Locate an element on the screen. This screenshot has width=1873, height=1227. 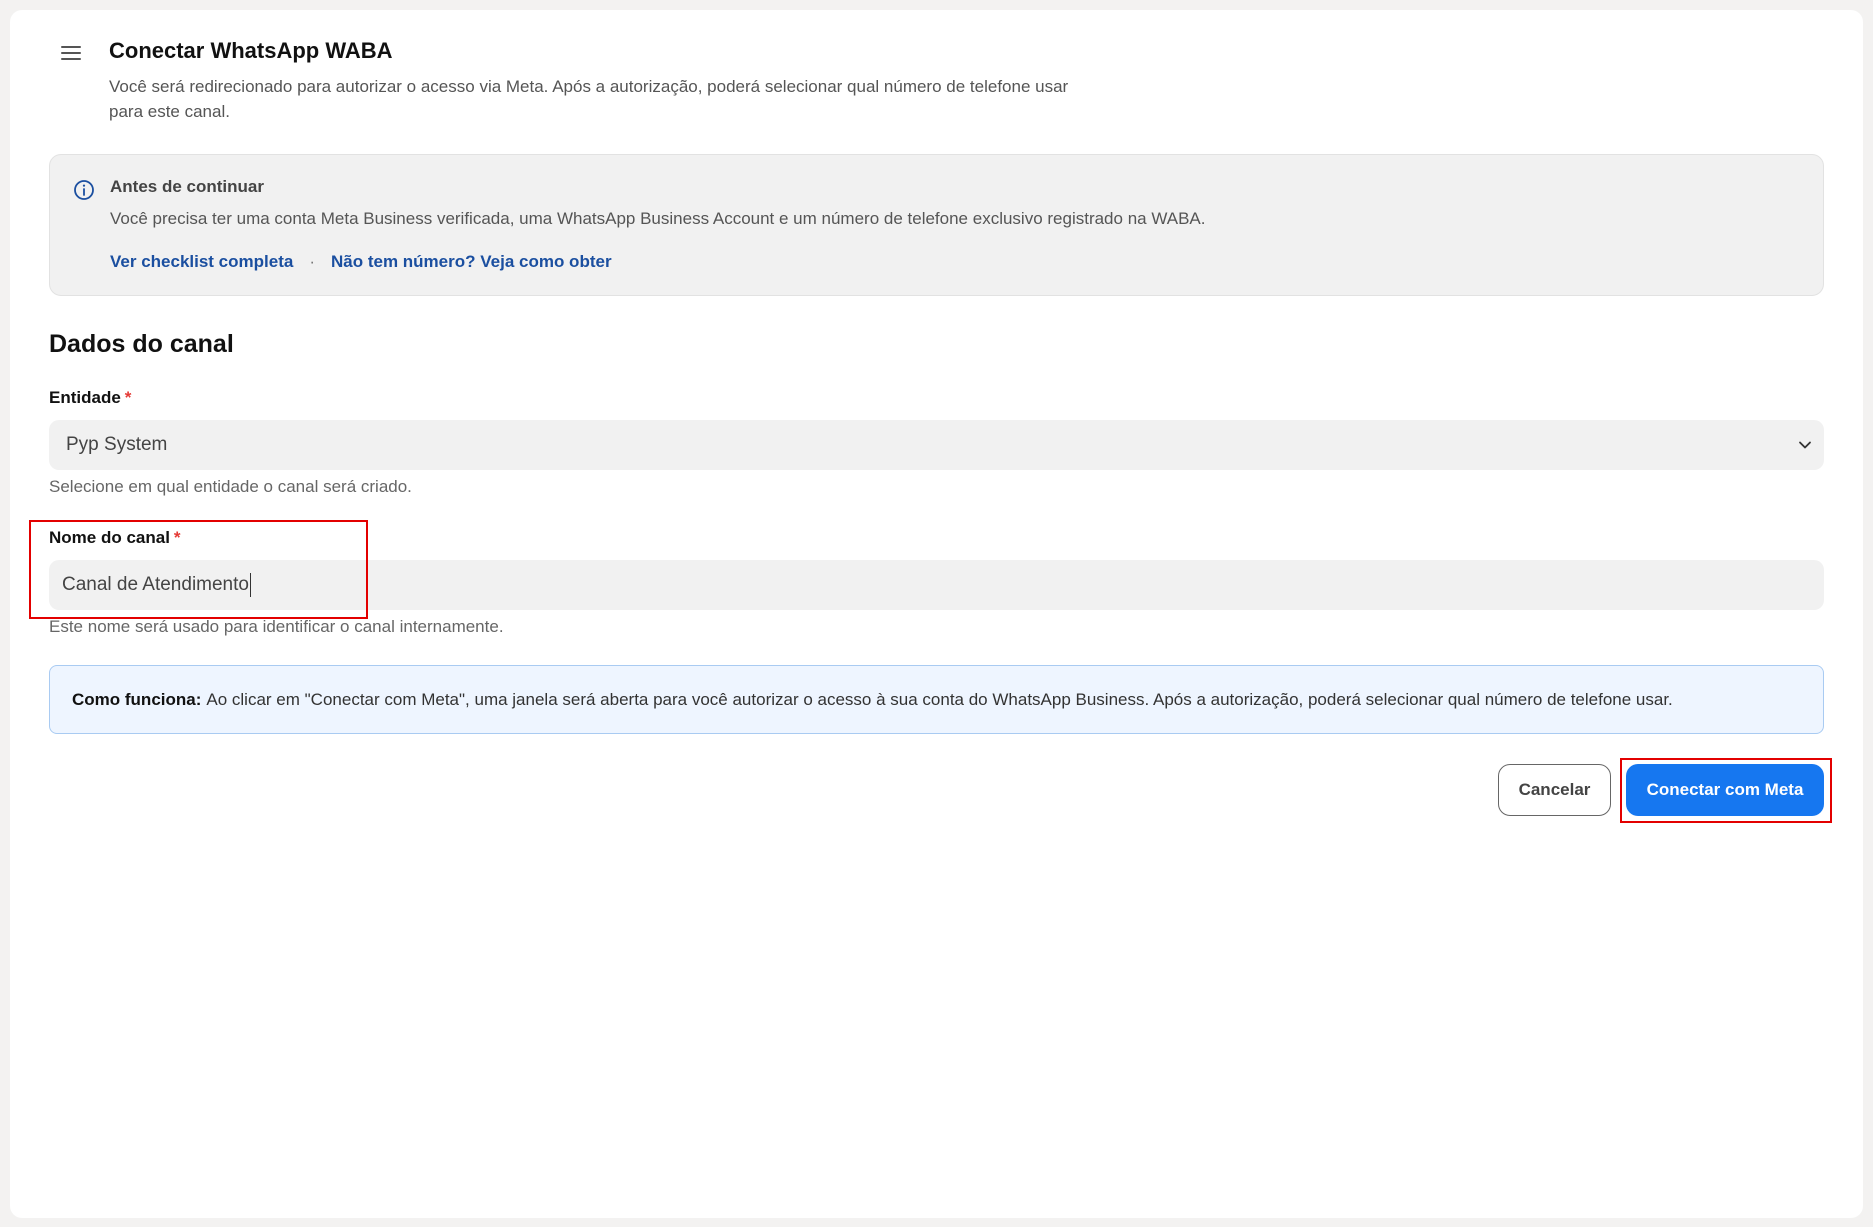
chevron-down-icon is located at coordinates (1805, 445).